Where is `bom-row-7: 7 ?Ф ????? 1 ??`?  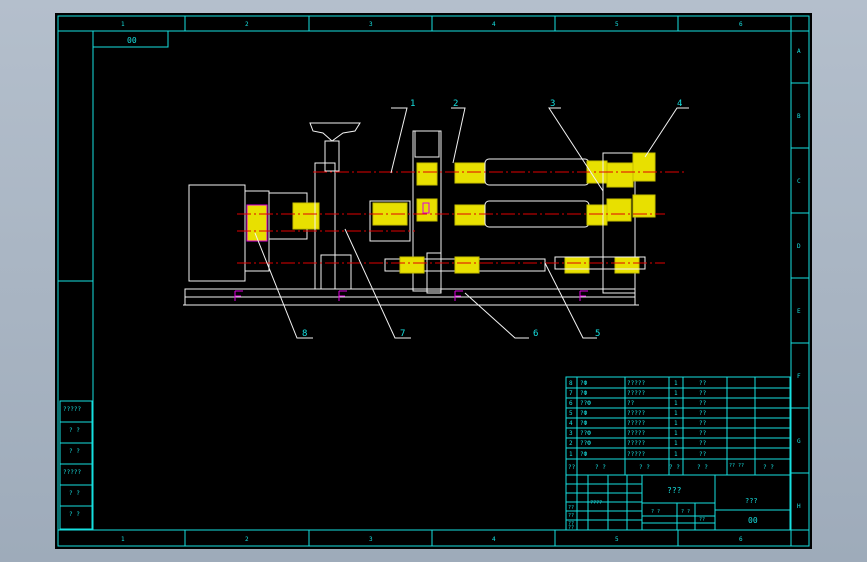
bom-row-7: 7 ?Ф ????? 1 ?? is located at coordinates (638, 393).